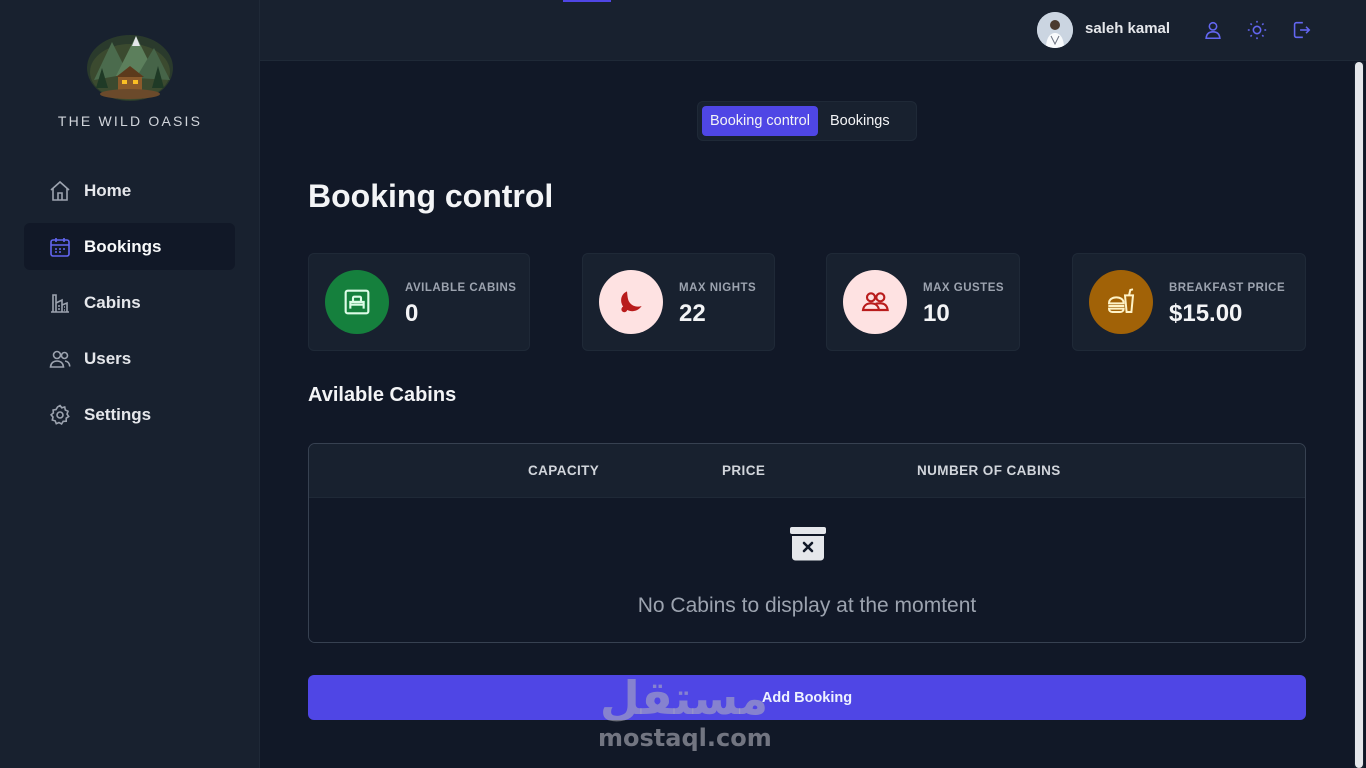 This screenshot has height=768, width=1366. Describe the element at coordinates (807, 471) in the screenshot. I see `table-header: CAPACITY PRICE NUMBER OF CABINS` at that location.